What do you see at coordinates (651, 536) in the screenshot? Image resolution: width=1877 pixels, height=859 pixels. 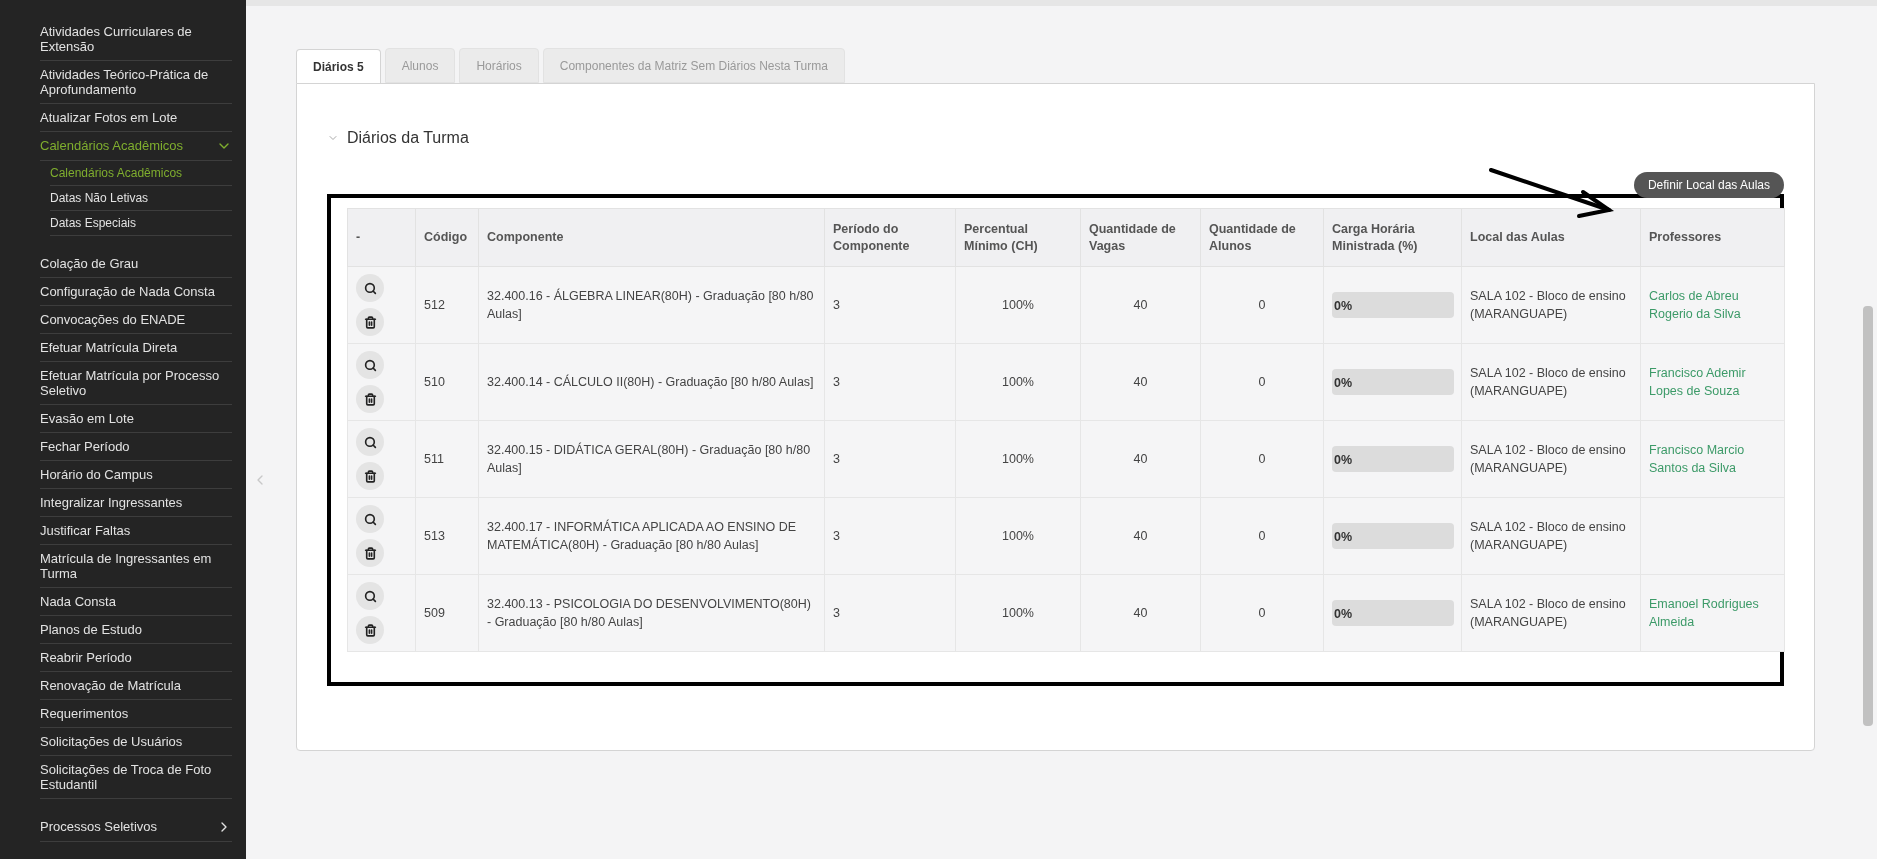 I see `table-cell: 32.400.17 - INFORMÁTICA APLICADA AO ENSINO DE MATEMÁTICA(80H) - Graduação [80 h/80 Aulas]` at bounding box center [651, 536].